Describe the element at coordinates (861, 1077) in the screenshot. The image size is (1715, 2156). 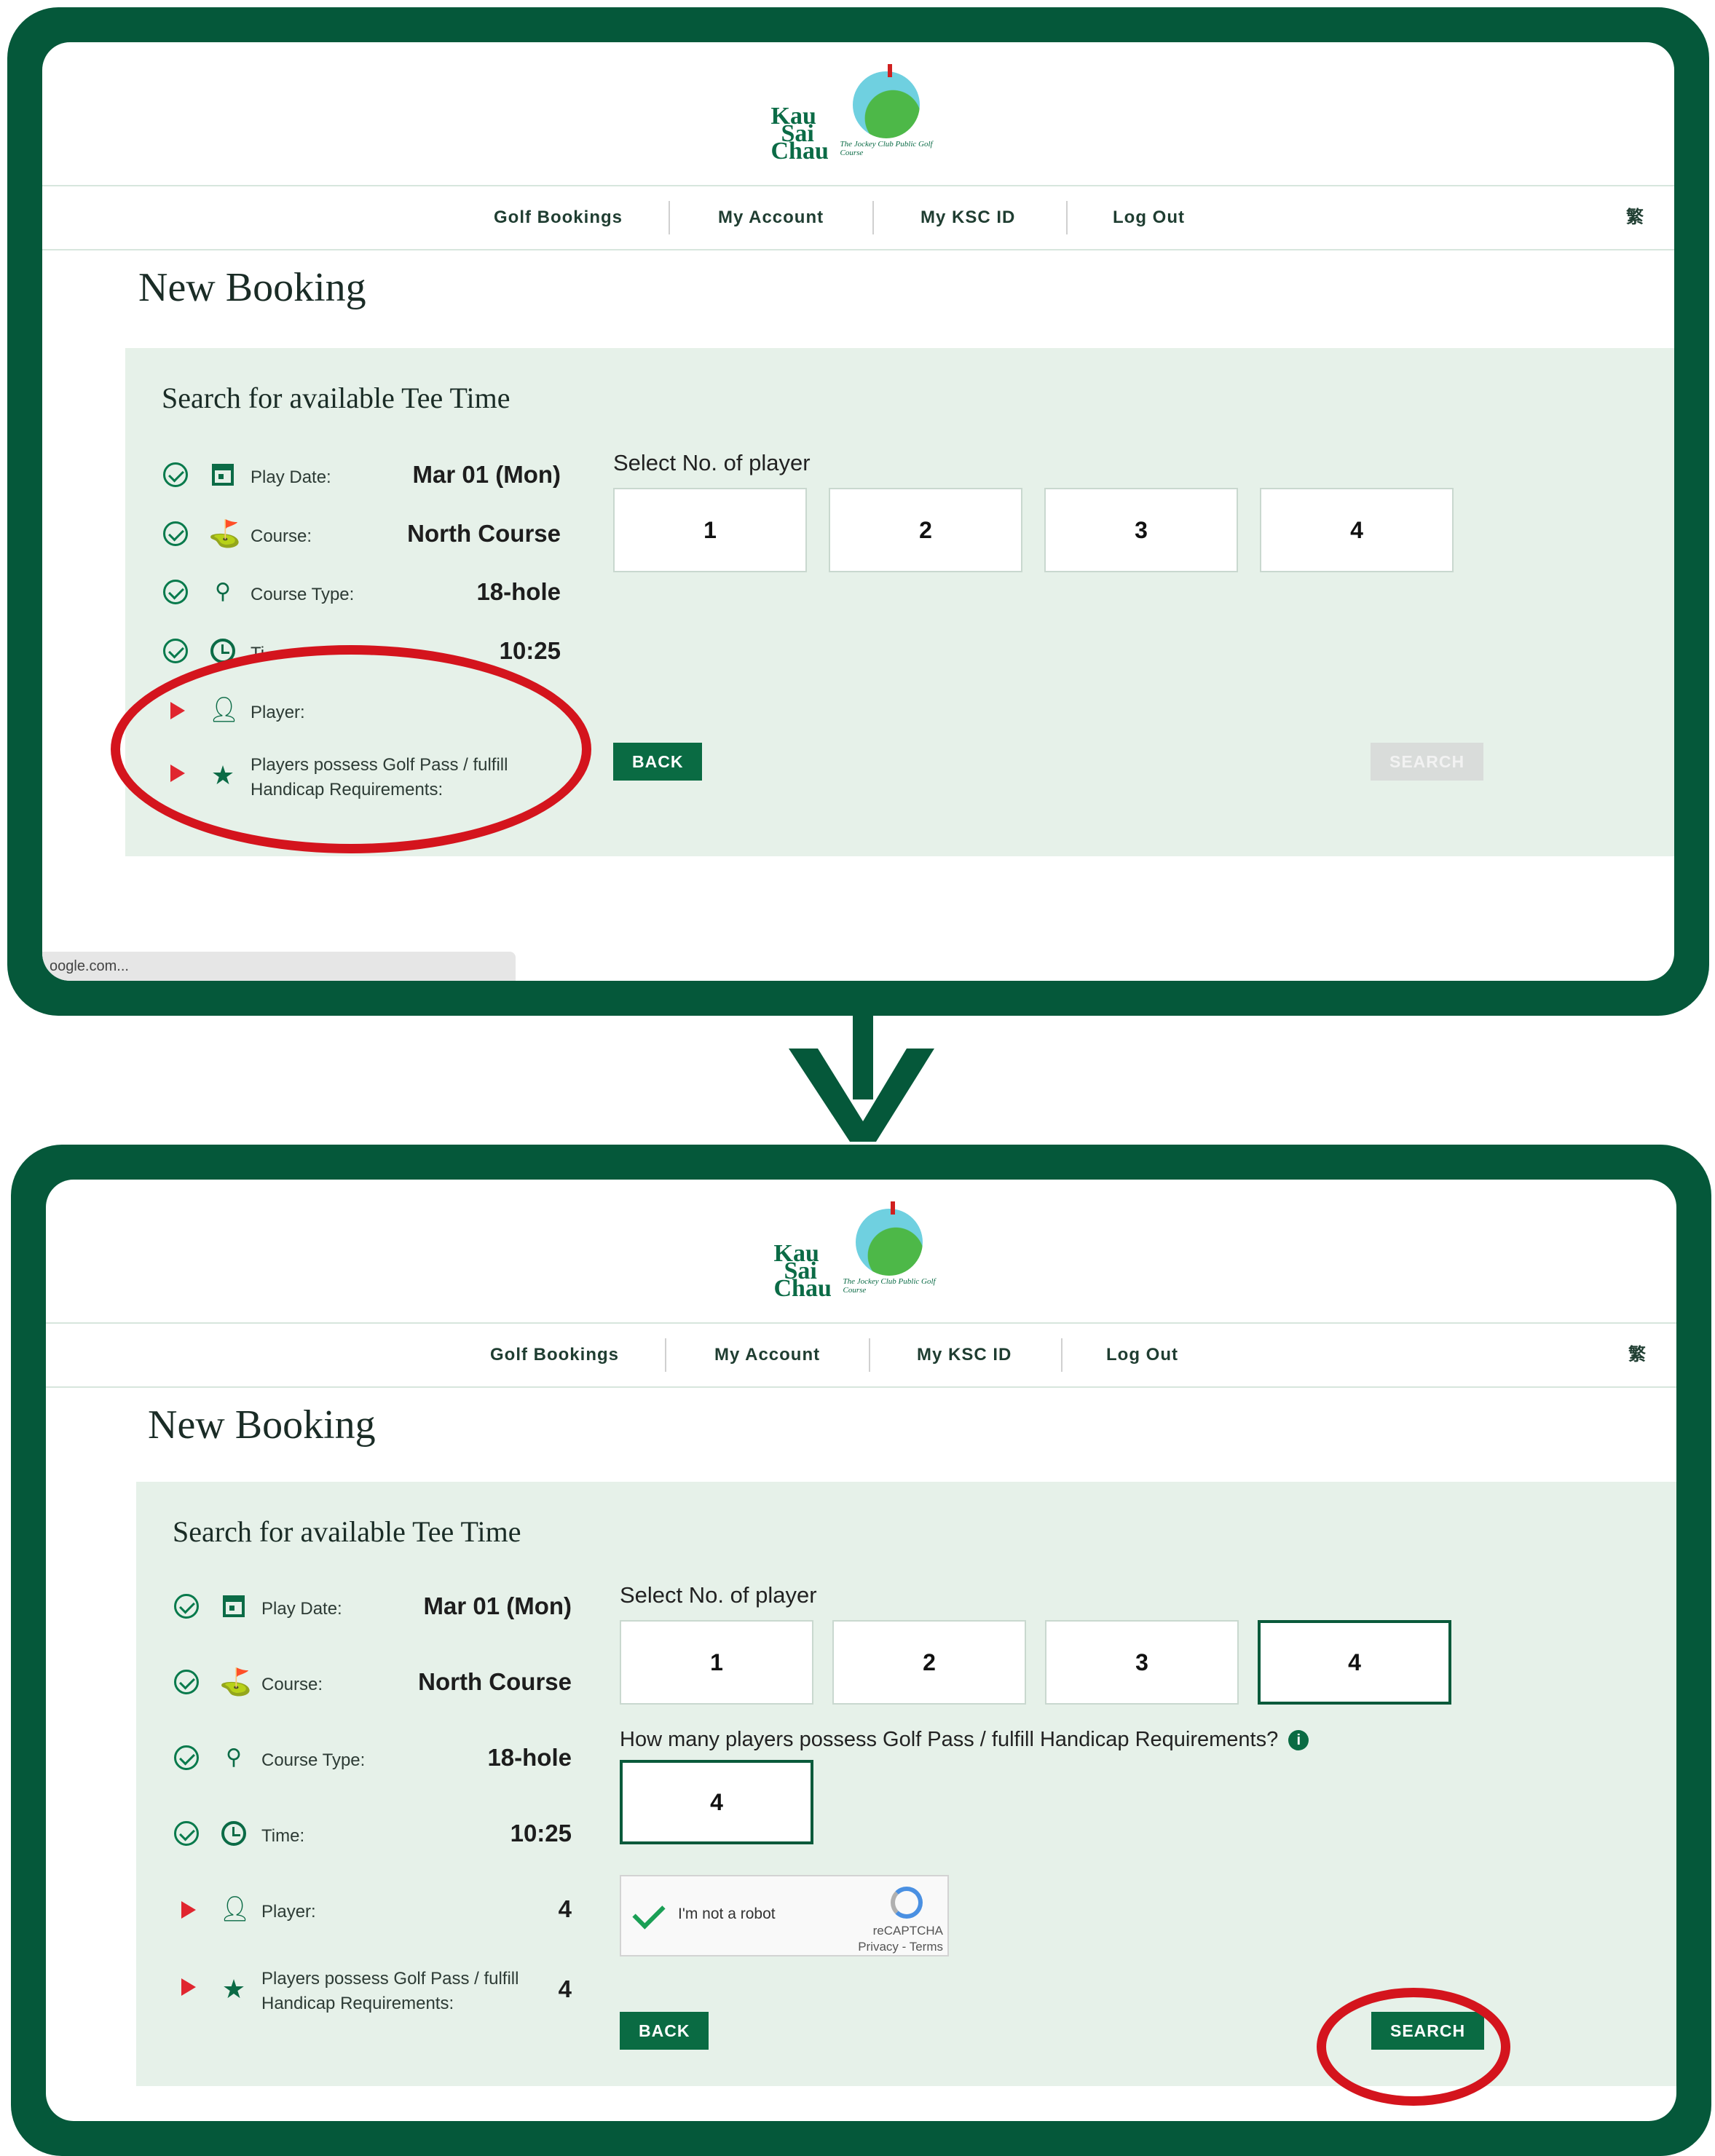
I see `down-arrow-icon` at that location.